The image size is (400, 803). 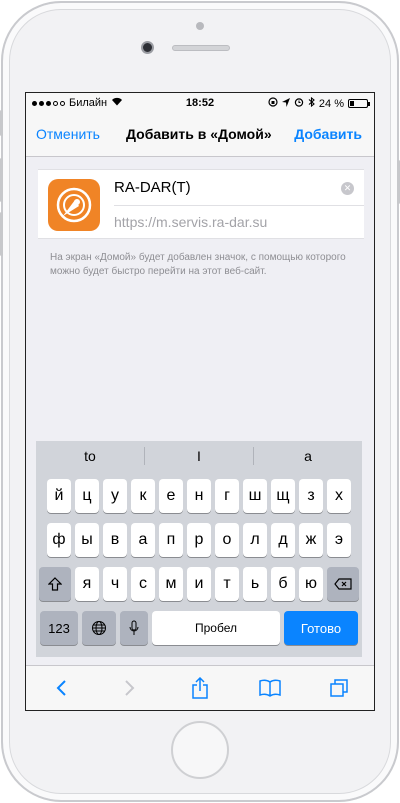 I want to click on divider, so click(x=239, y=205).